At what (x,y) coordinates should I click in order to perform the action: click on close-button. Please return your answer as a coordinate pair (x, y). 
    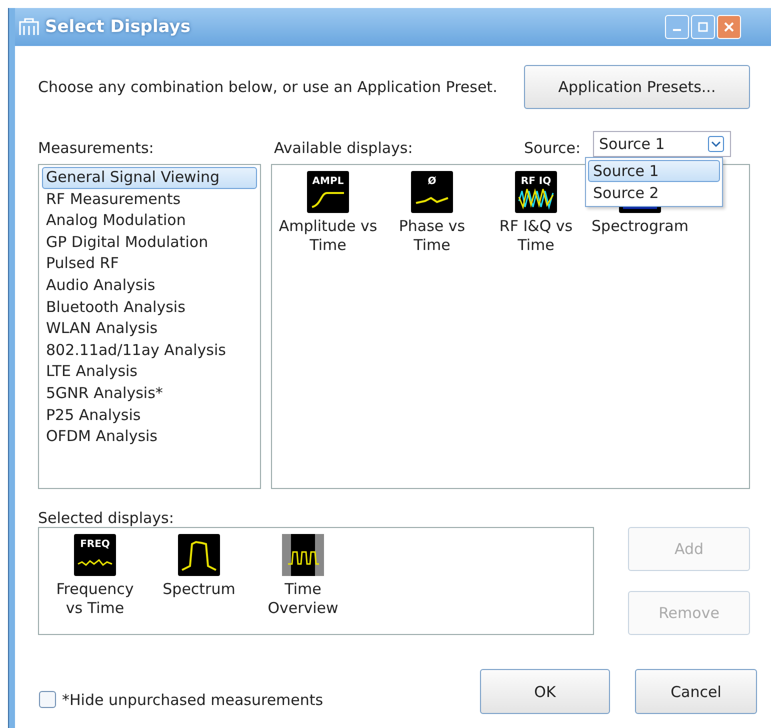
    Looking at the image, I should click on (729, 27).